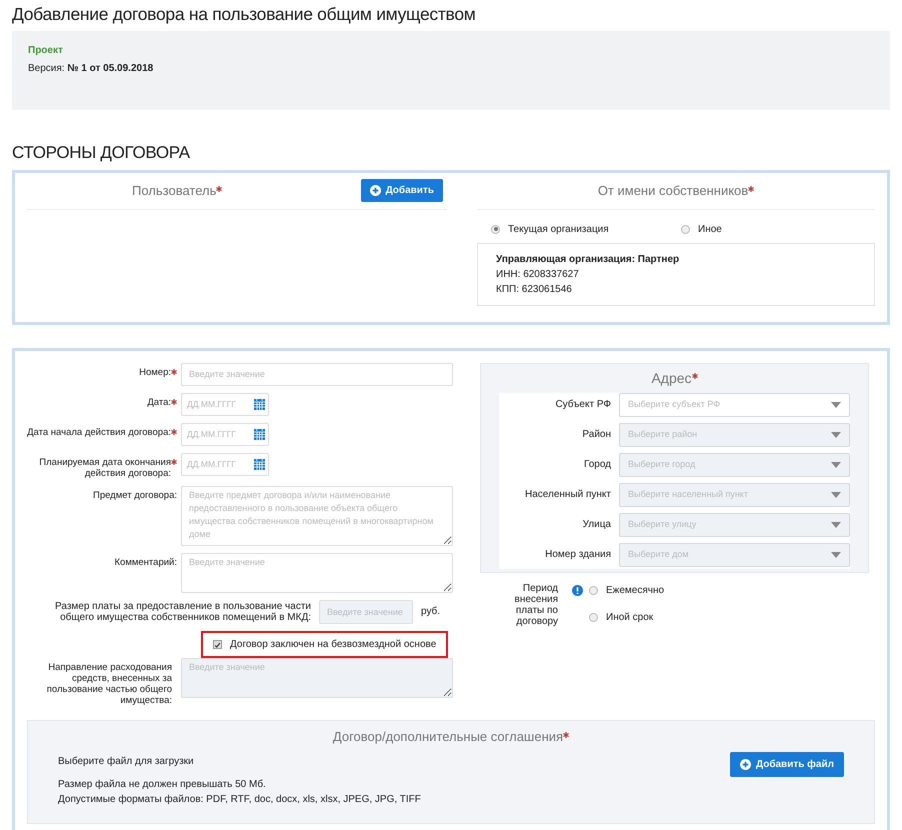 The width and height of the screenshot is (902, 830). Describe the element at coordinates (317, 374) in the screenshot. I see `text-input-field: Введите значение` at that location.